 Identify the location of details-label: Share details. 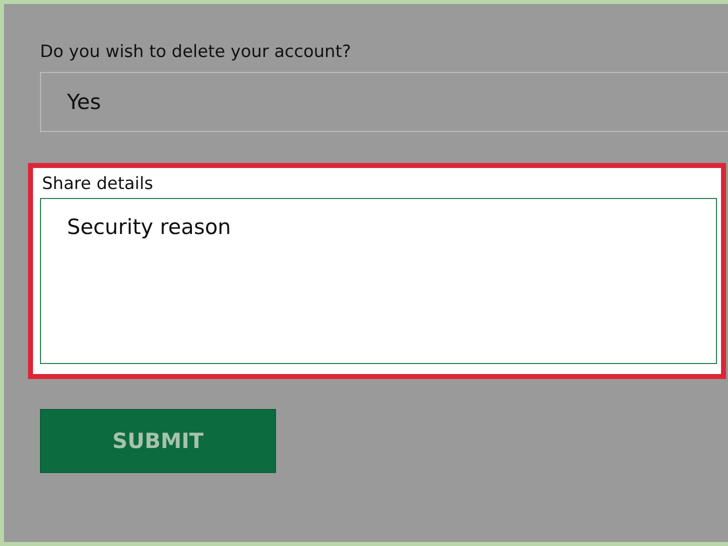
(97, 185).